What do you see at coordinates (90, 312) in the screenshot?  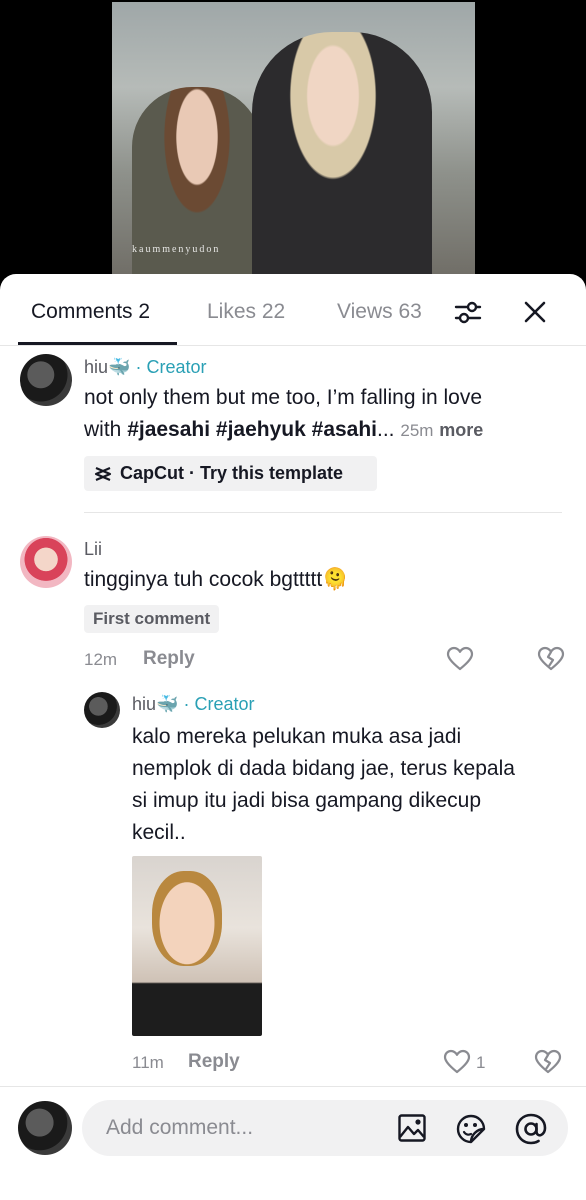 I see `tab-comments: Comments 2` at bounding box center [90, 312].